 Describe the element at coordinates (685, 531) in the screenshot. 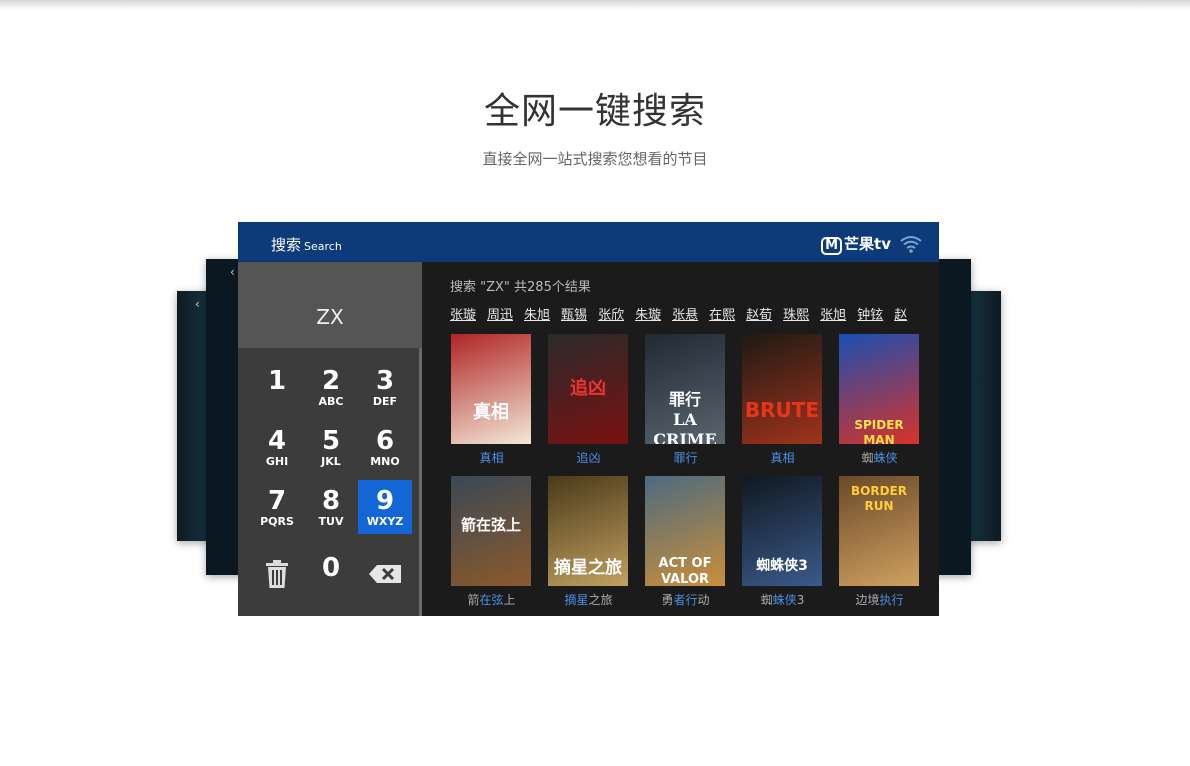

I see `poster-card: ACT OF VALOR` at that location.